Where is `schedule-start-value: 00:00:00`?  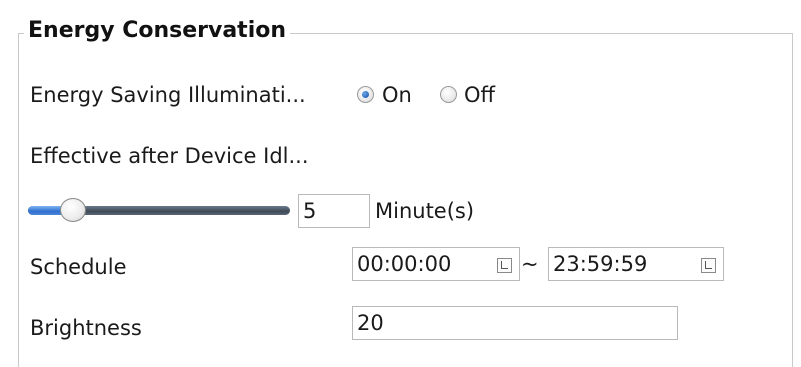
schedule-start-value: 00:00:00 is located at coordinates (404, 264).